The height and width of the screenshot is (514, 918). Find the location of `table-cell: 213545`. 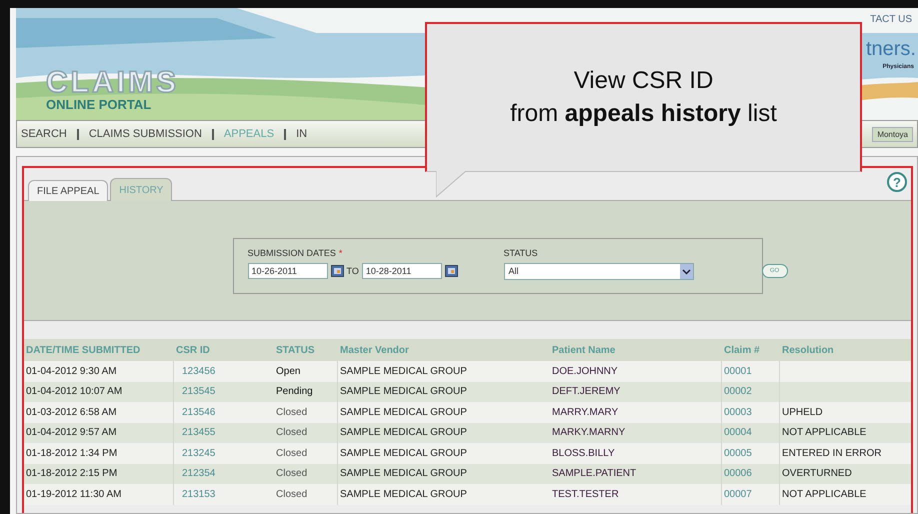

table-cell: 213545 is located at coordinates (199, 392).